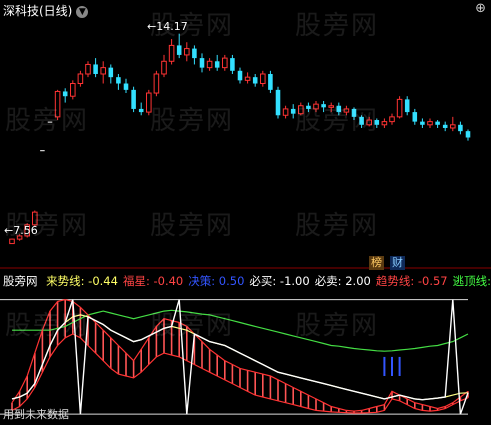 Image resolution: width=491 pixels, height=425 pixels. What do you see at coordinates (20, 281) in the screenshot?
I see `indicator-name: 股旁网` at bounding box center [20, 281].